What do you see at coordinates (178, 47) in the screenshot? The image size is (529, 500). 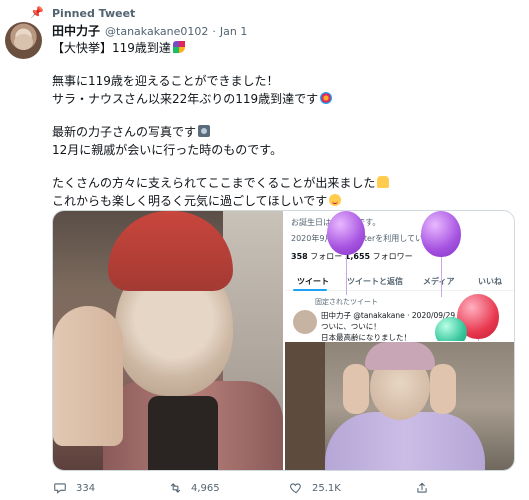 I see `party-popper-icon` at bounding box center [178, 47].